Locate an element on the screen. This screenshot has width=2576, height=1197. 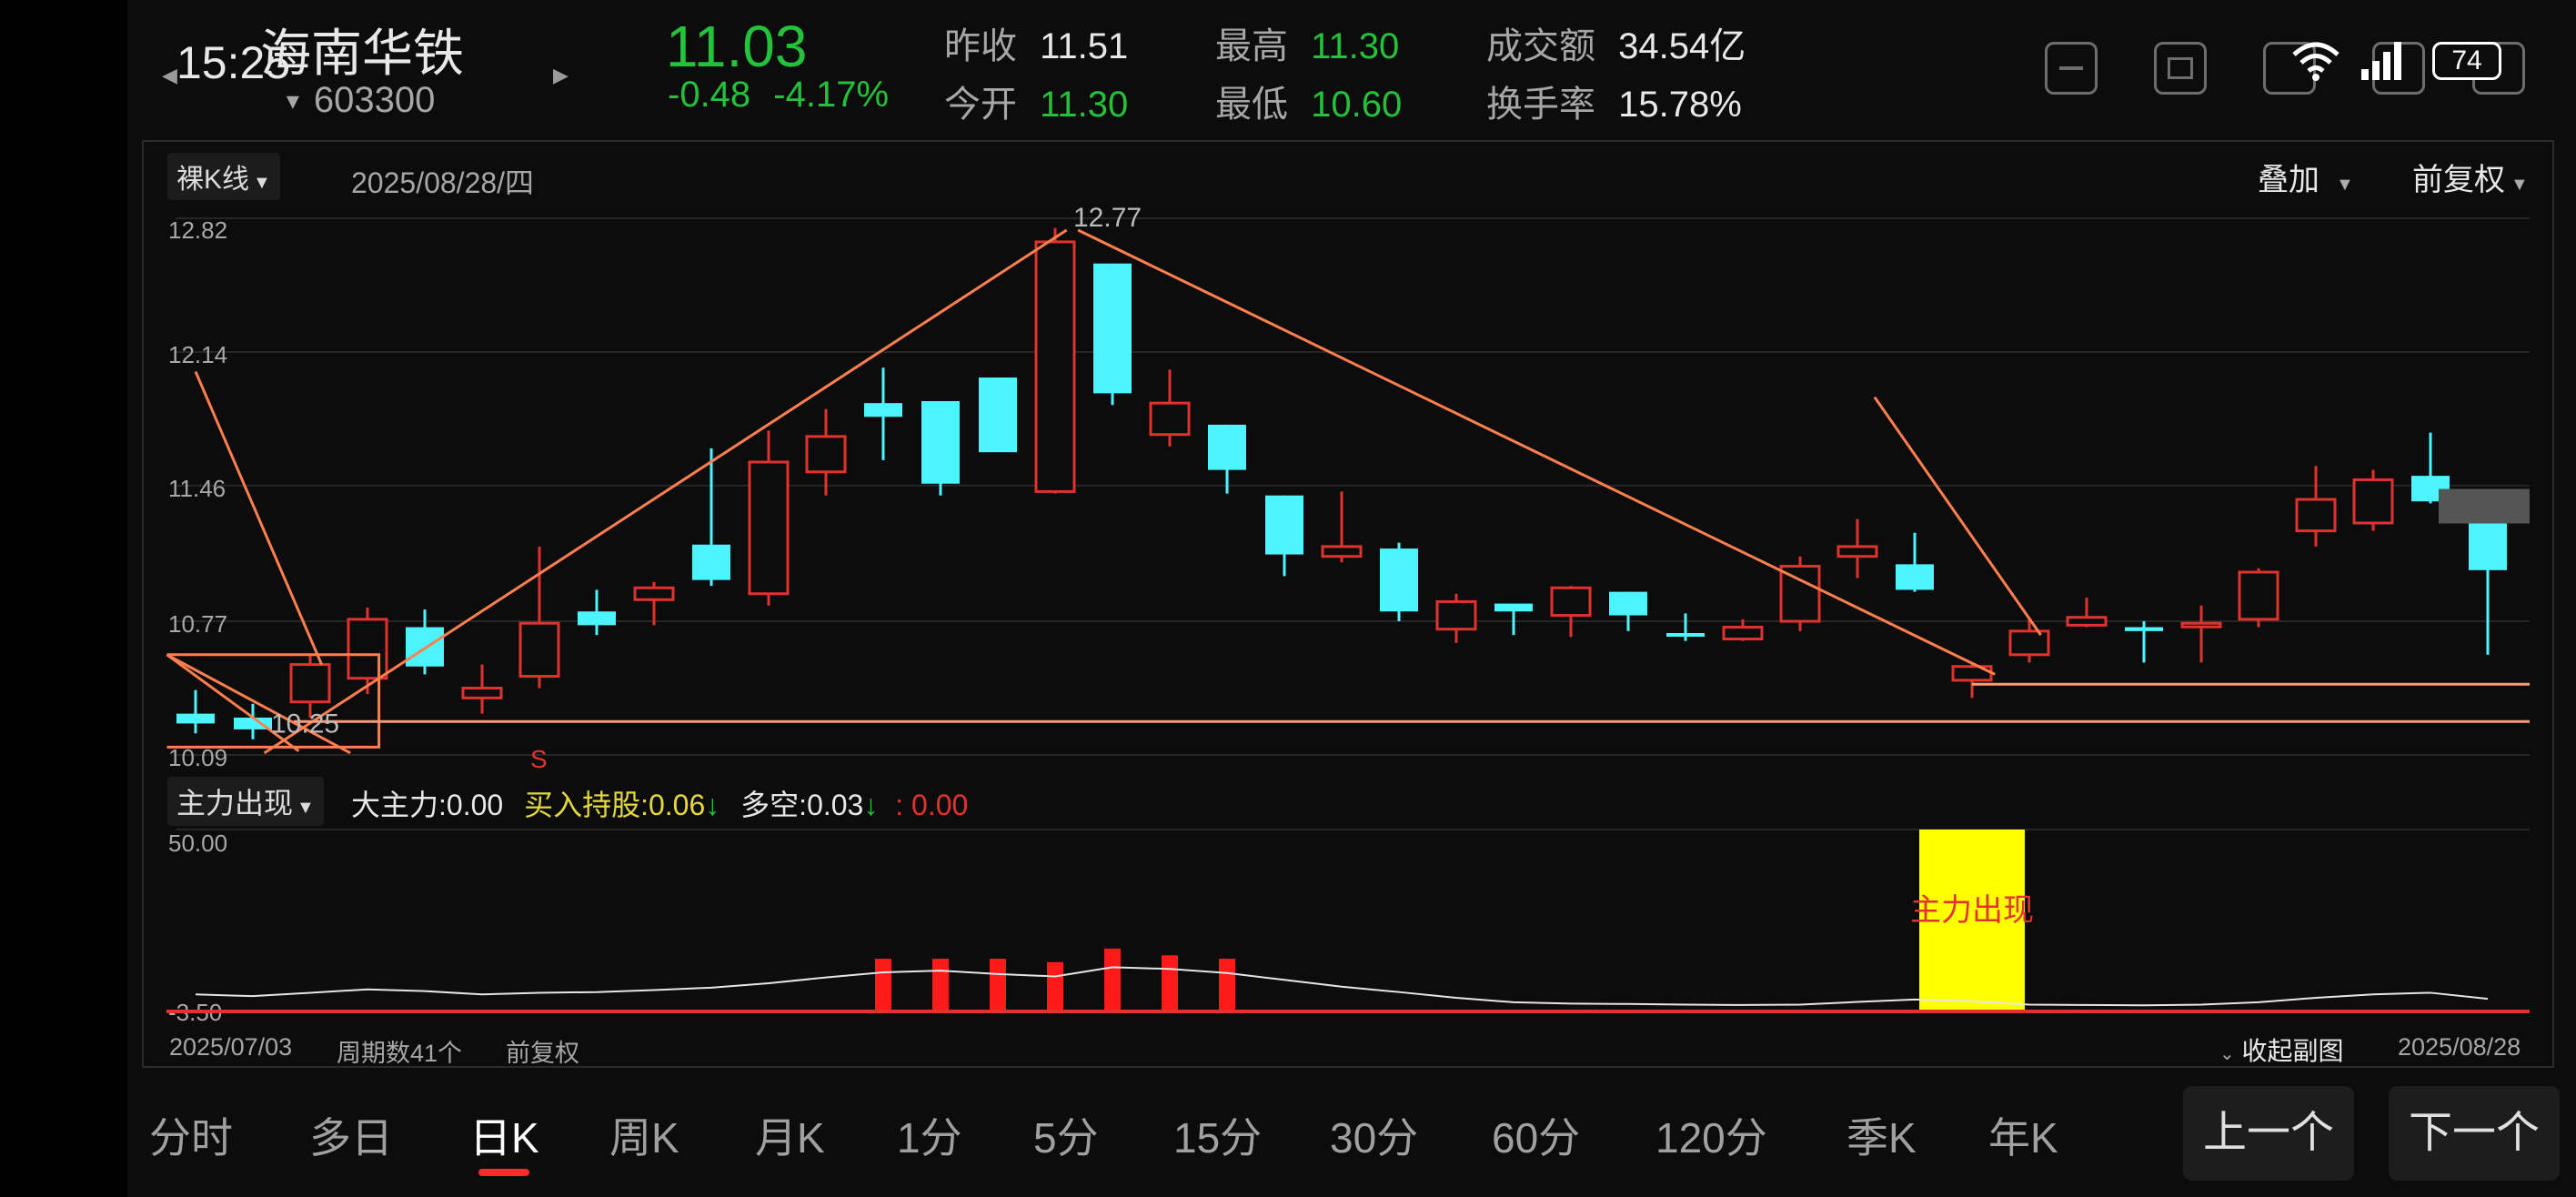
prev-stock-icon: ◀ is located at coordinates (169, 75).